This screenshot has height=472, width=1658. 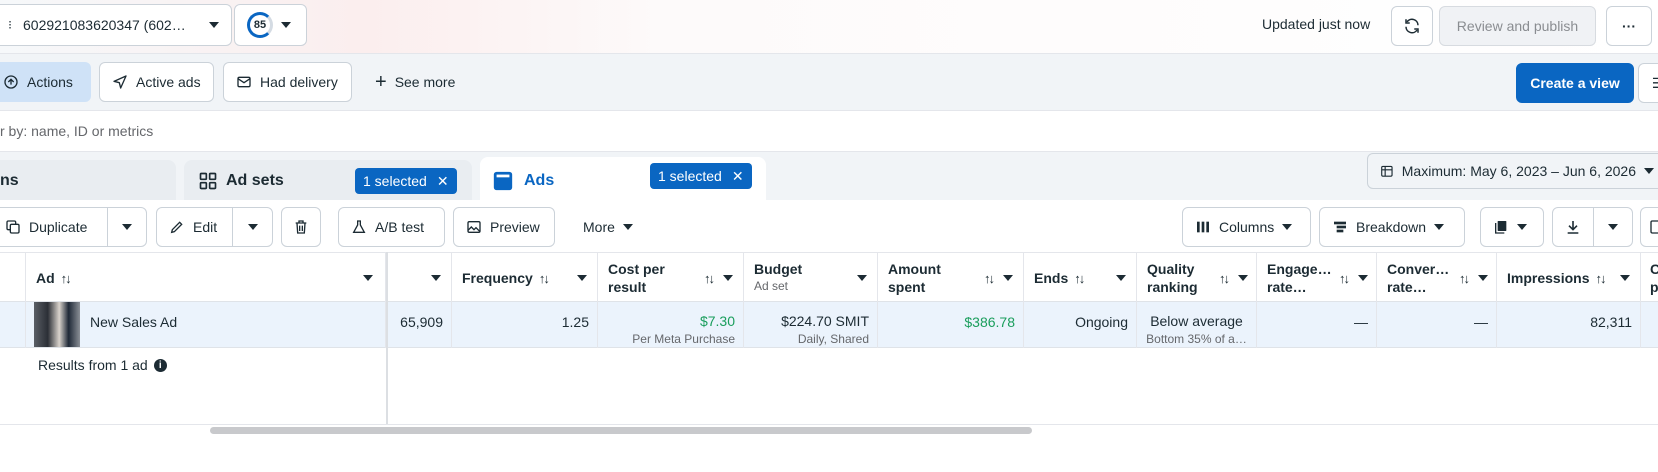 I want to click on ads-selected-badge: 1 selected ✕, so click(x=701, y=176).